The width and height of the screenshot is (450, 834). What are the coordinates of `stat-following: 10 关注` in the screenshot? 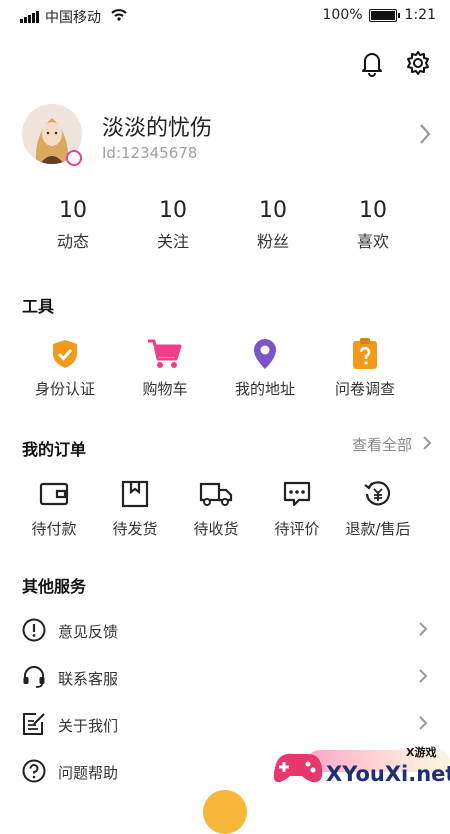 It's located at (173, 225).